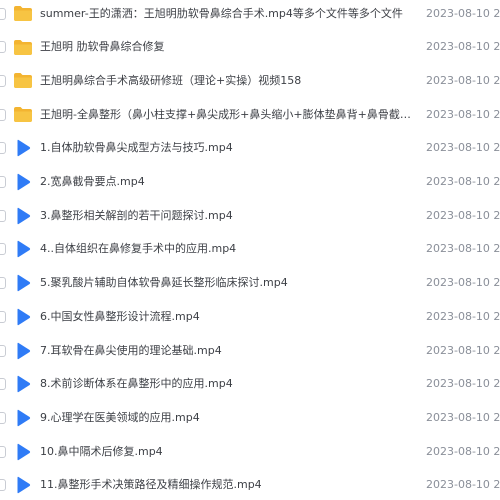  I want to click on file-row: 10.鼻中隔术后修复.mp4 2023-08-10 20:23, so click(250, 451).